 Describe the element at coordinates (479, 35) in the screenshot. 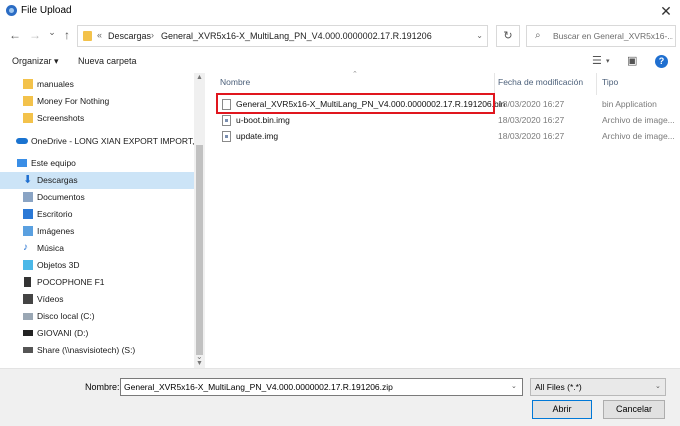

I see `chevron-down-icon: ⌄` at that location.